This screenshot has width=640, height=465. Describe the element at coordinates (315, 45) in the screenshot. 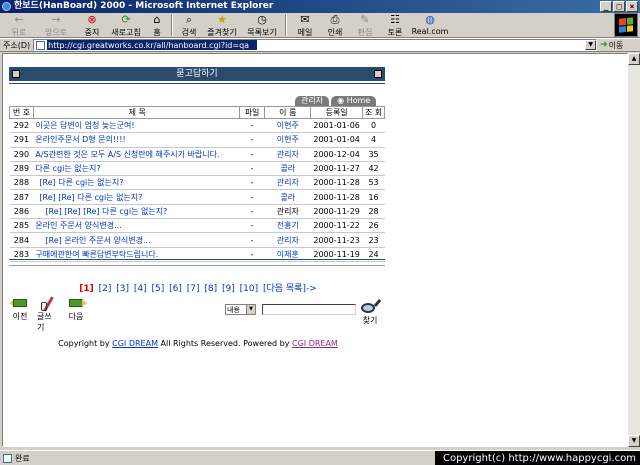

I see `address-field: ▼` at that location.